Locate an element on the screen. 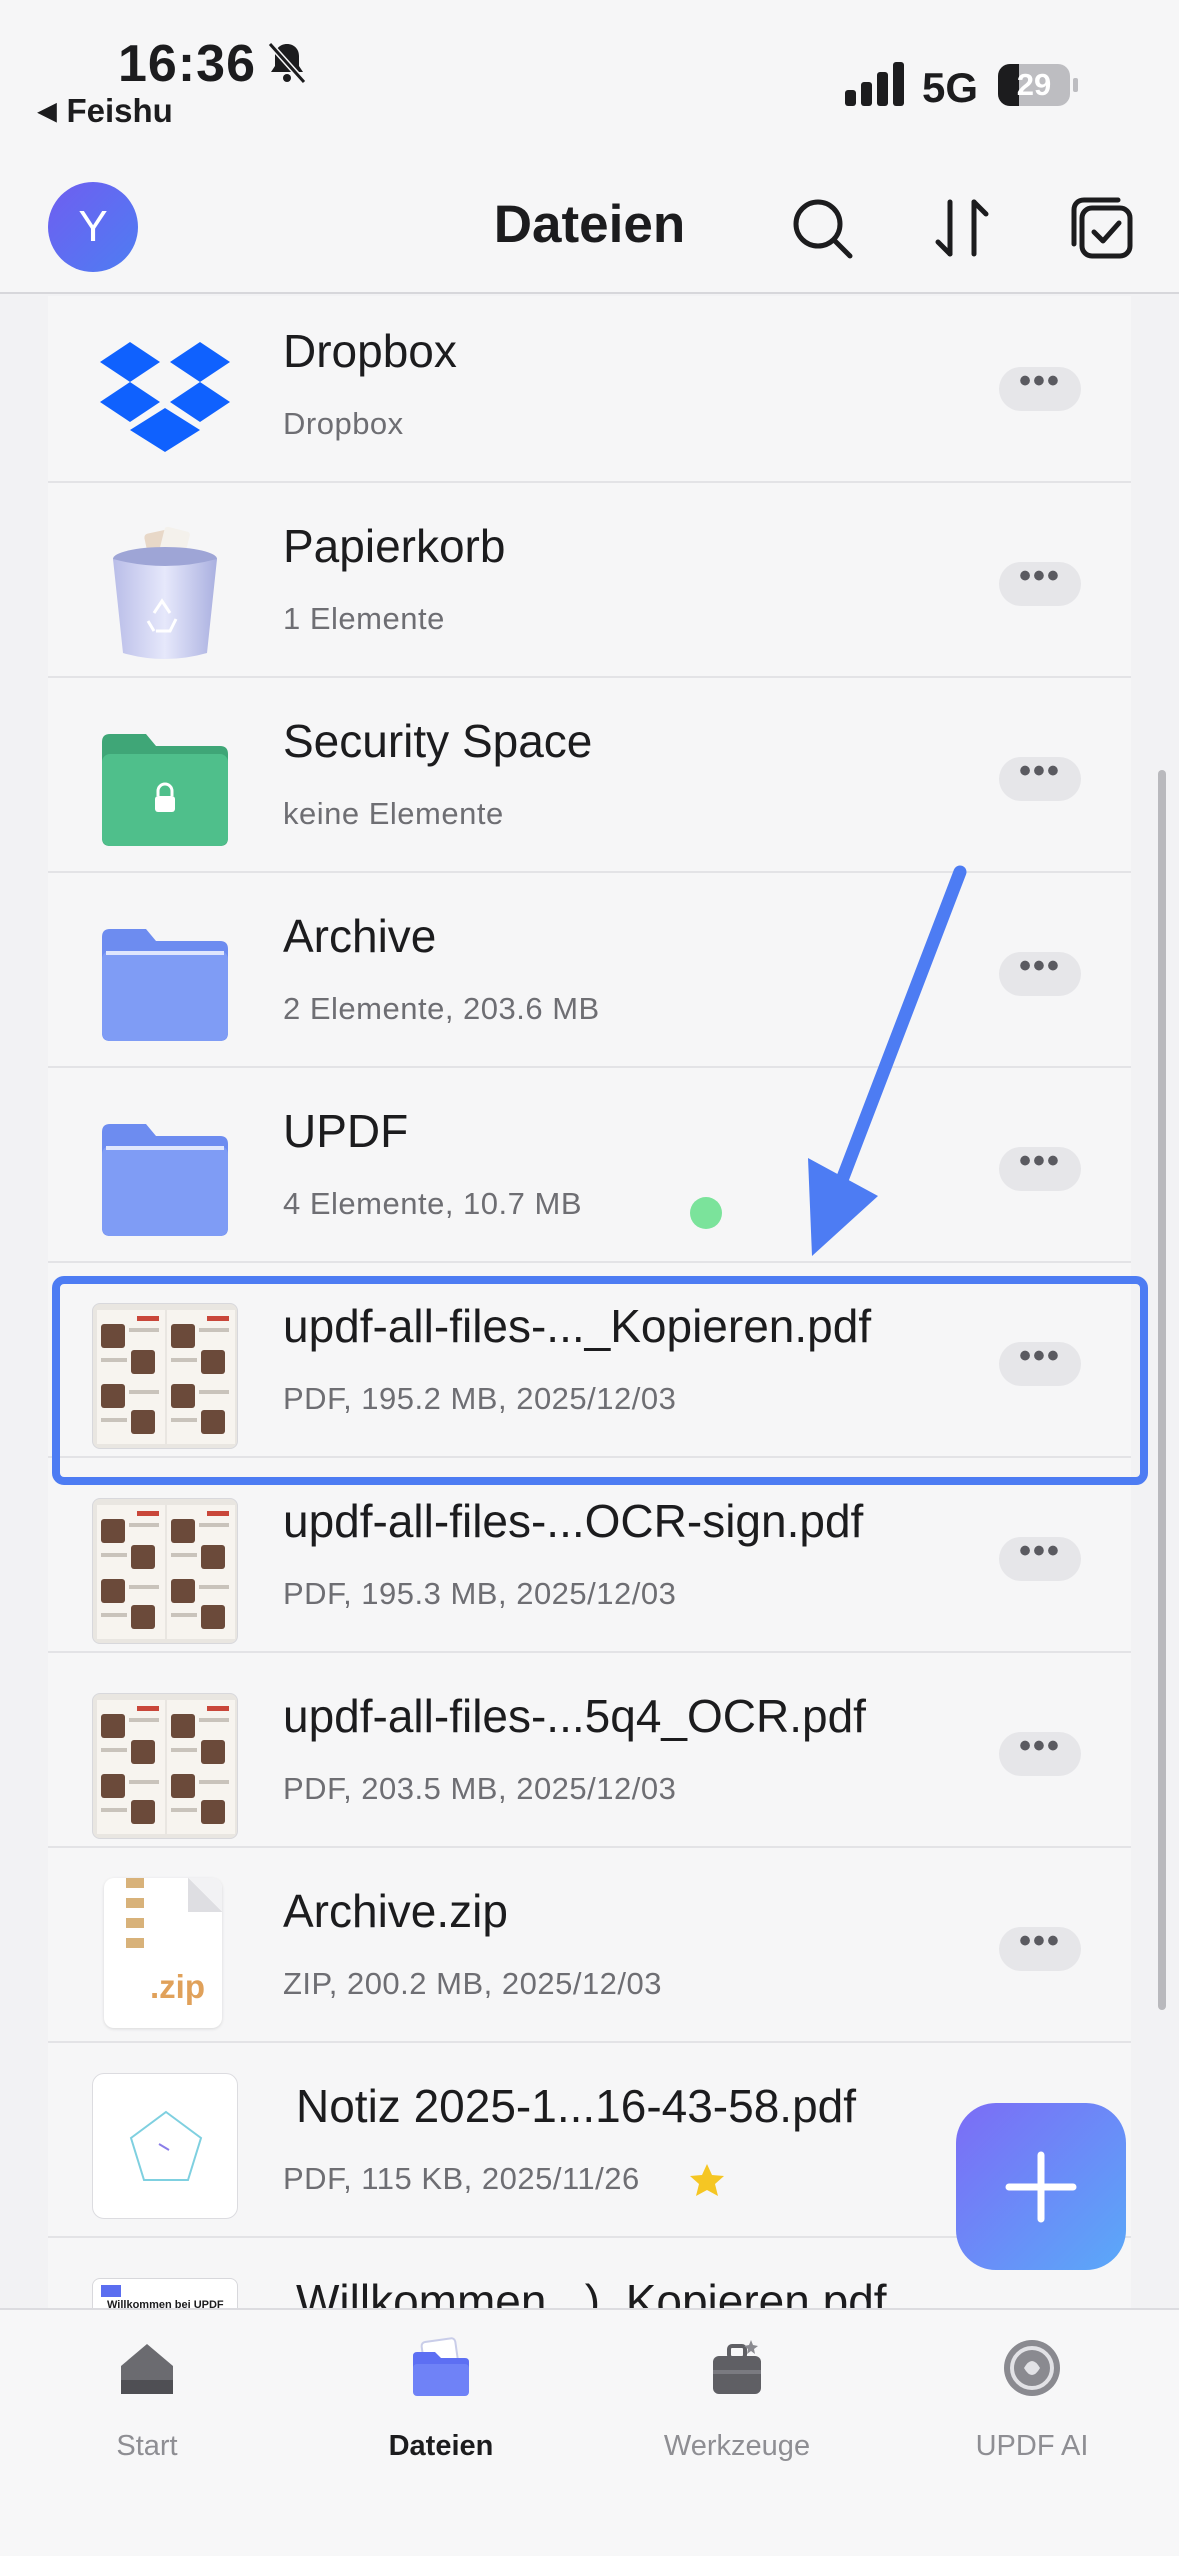 This screenshot has height=2556, width=1179. tab-bar: Start Dateien Werkzeuge UPDF AI is located at coordinates (589, 2432).